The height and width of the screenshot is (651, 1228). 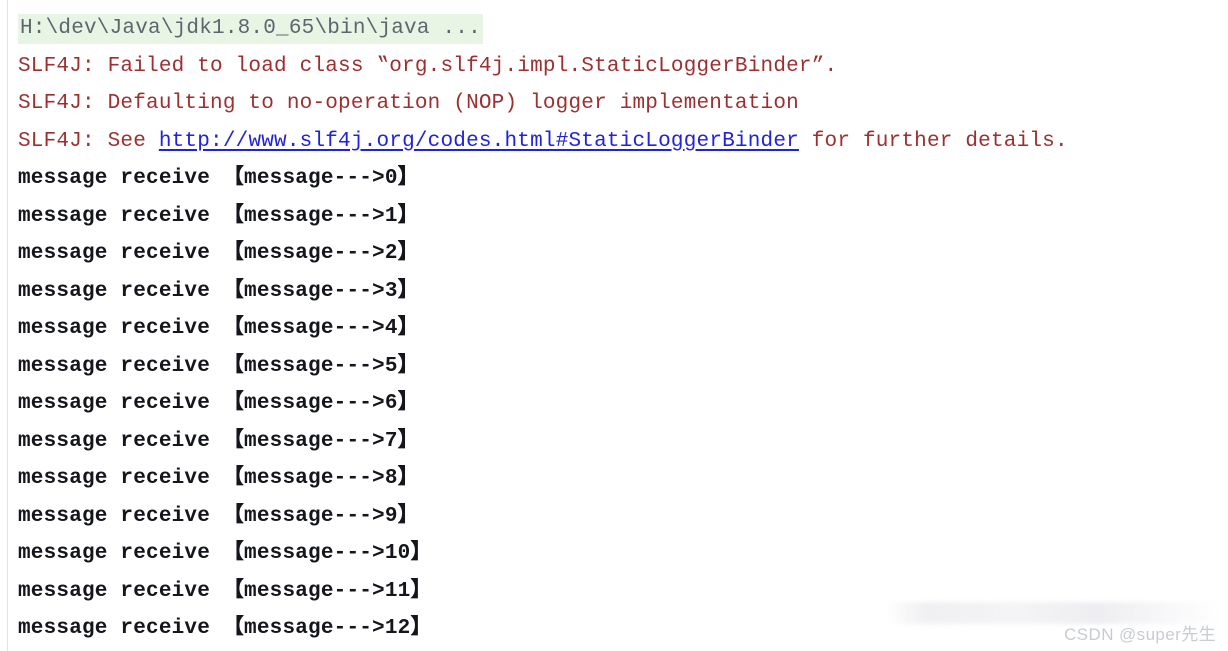 What do you see at coordinates (614, 254) in the screenshot?
I see `message-line: message receive 【message--->2】` at bounding box center [614, 254].